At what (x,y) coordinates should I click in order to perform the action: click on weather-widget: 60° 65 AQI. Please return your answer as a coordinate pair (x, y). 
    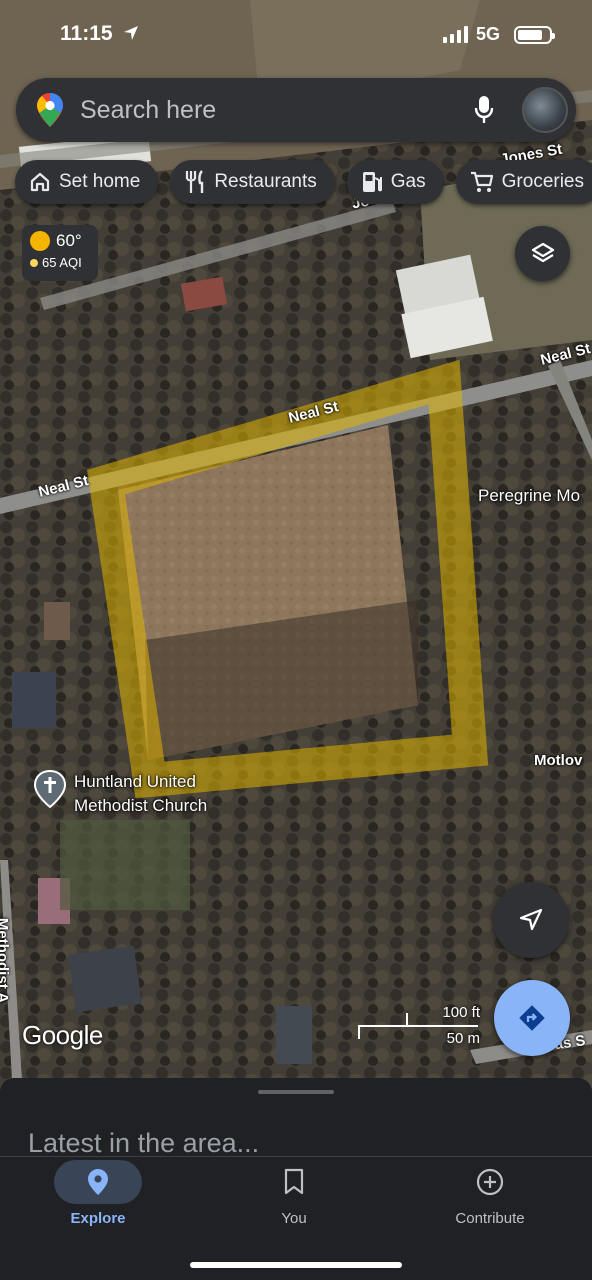
    Looking at the image, I should click on (60, 253).